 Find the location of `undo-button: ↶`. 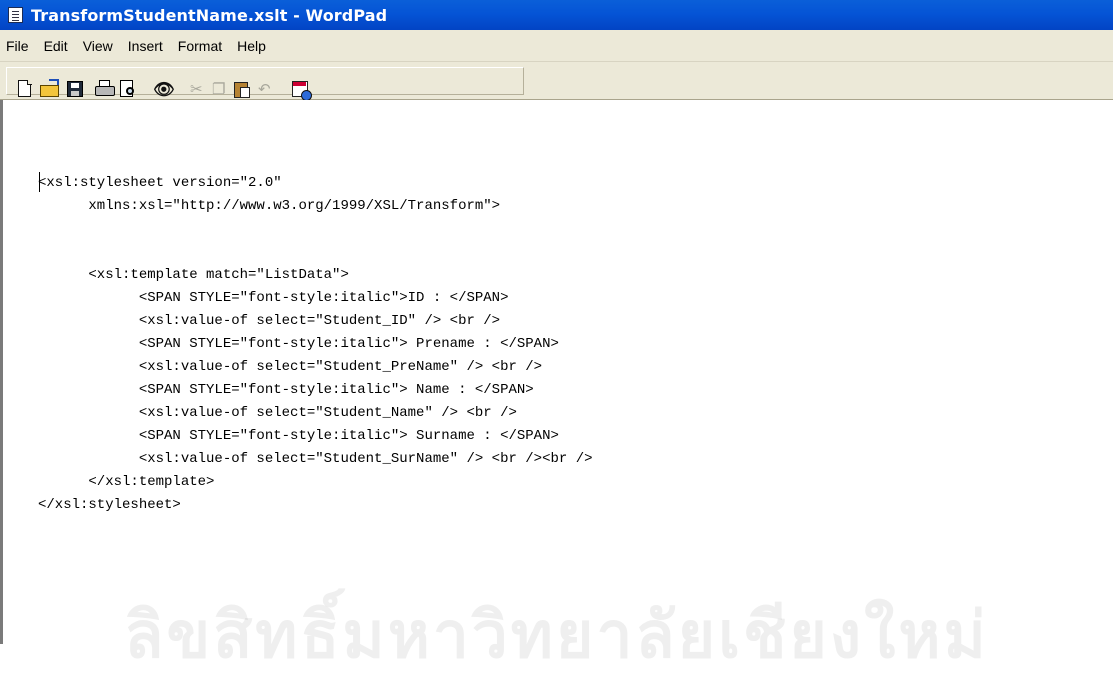

undo-button: ↶ is located at coordinates (266, 89).